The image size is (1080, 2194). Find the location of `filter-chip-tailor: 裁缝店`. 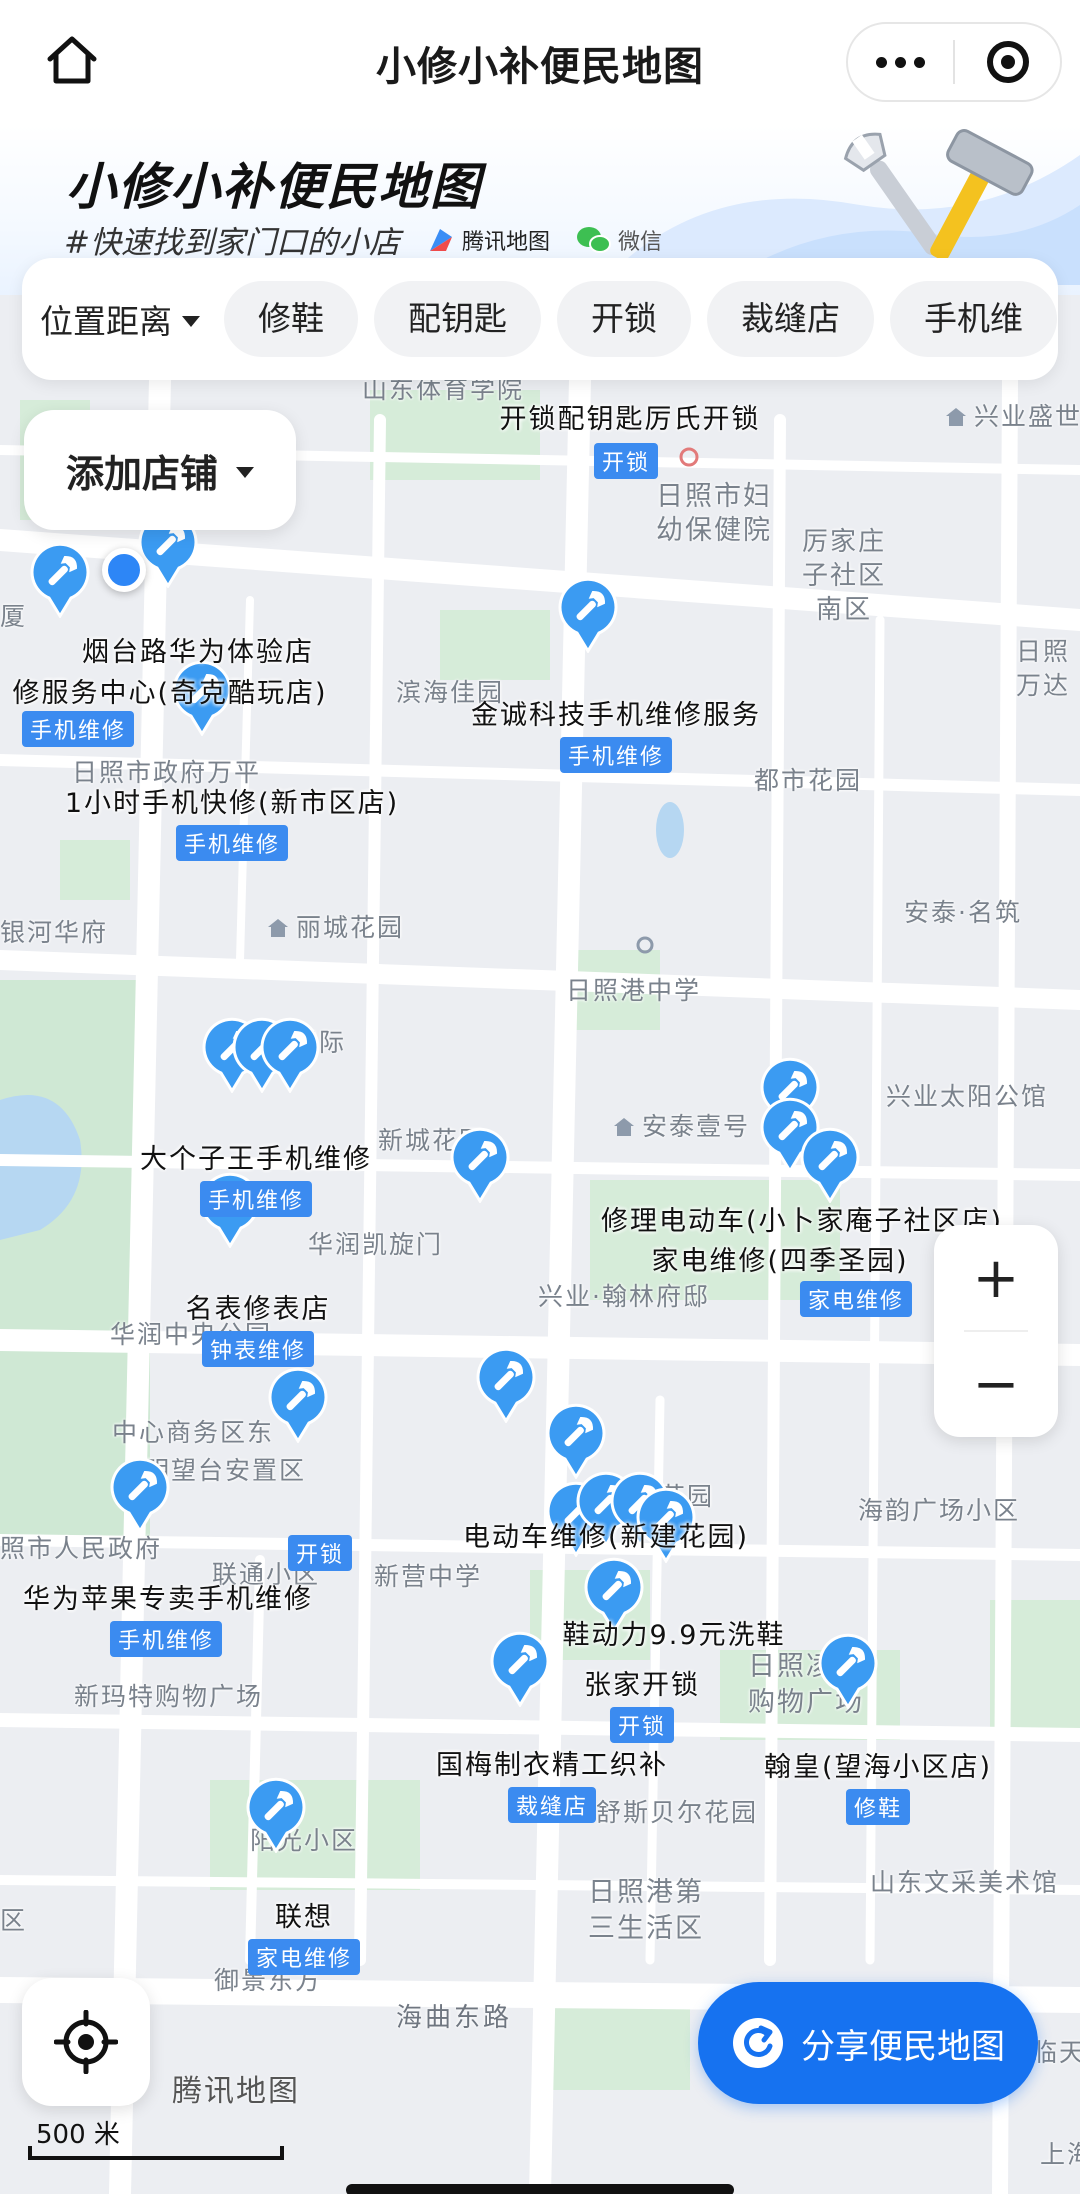

filter-chip-tailor: 裁缝店 is located at coordinates (790, 319).